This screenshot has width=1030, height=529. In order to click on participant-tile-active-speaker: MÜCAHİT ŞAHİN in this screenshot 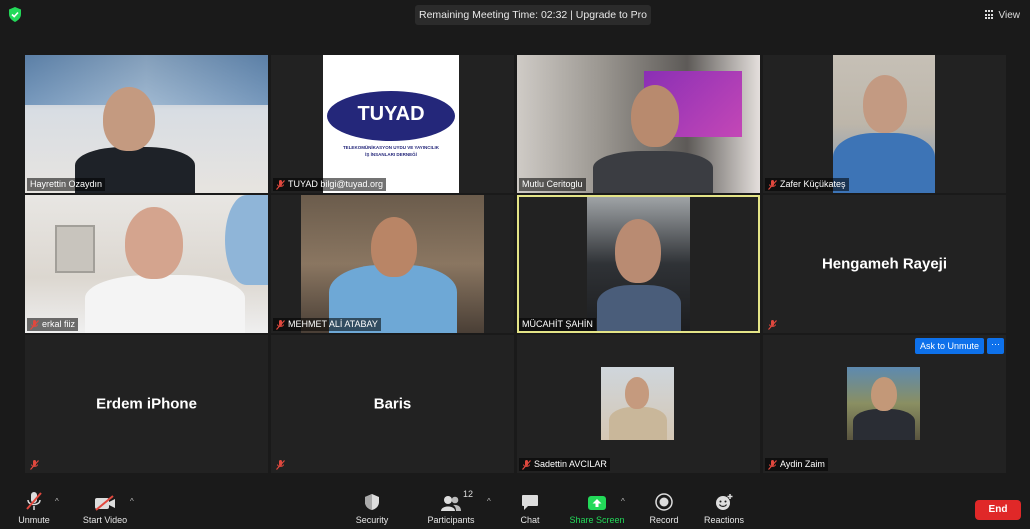, I will do `click(638, 264)`.